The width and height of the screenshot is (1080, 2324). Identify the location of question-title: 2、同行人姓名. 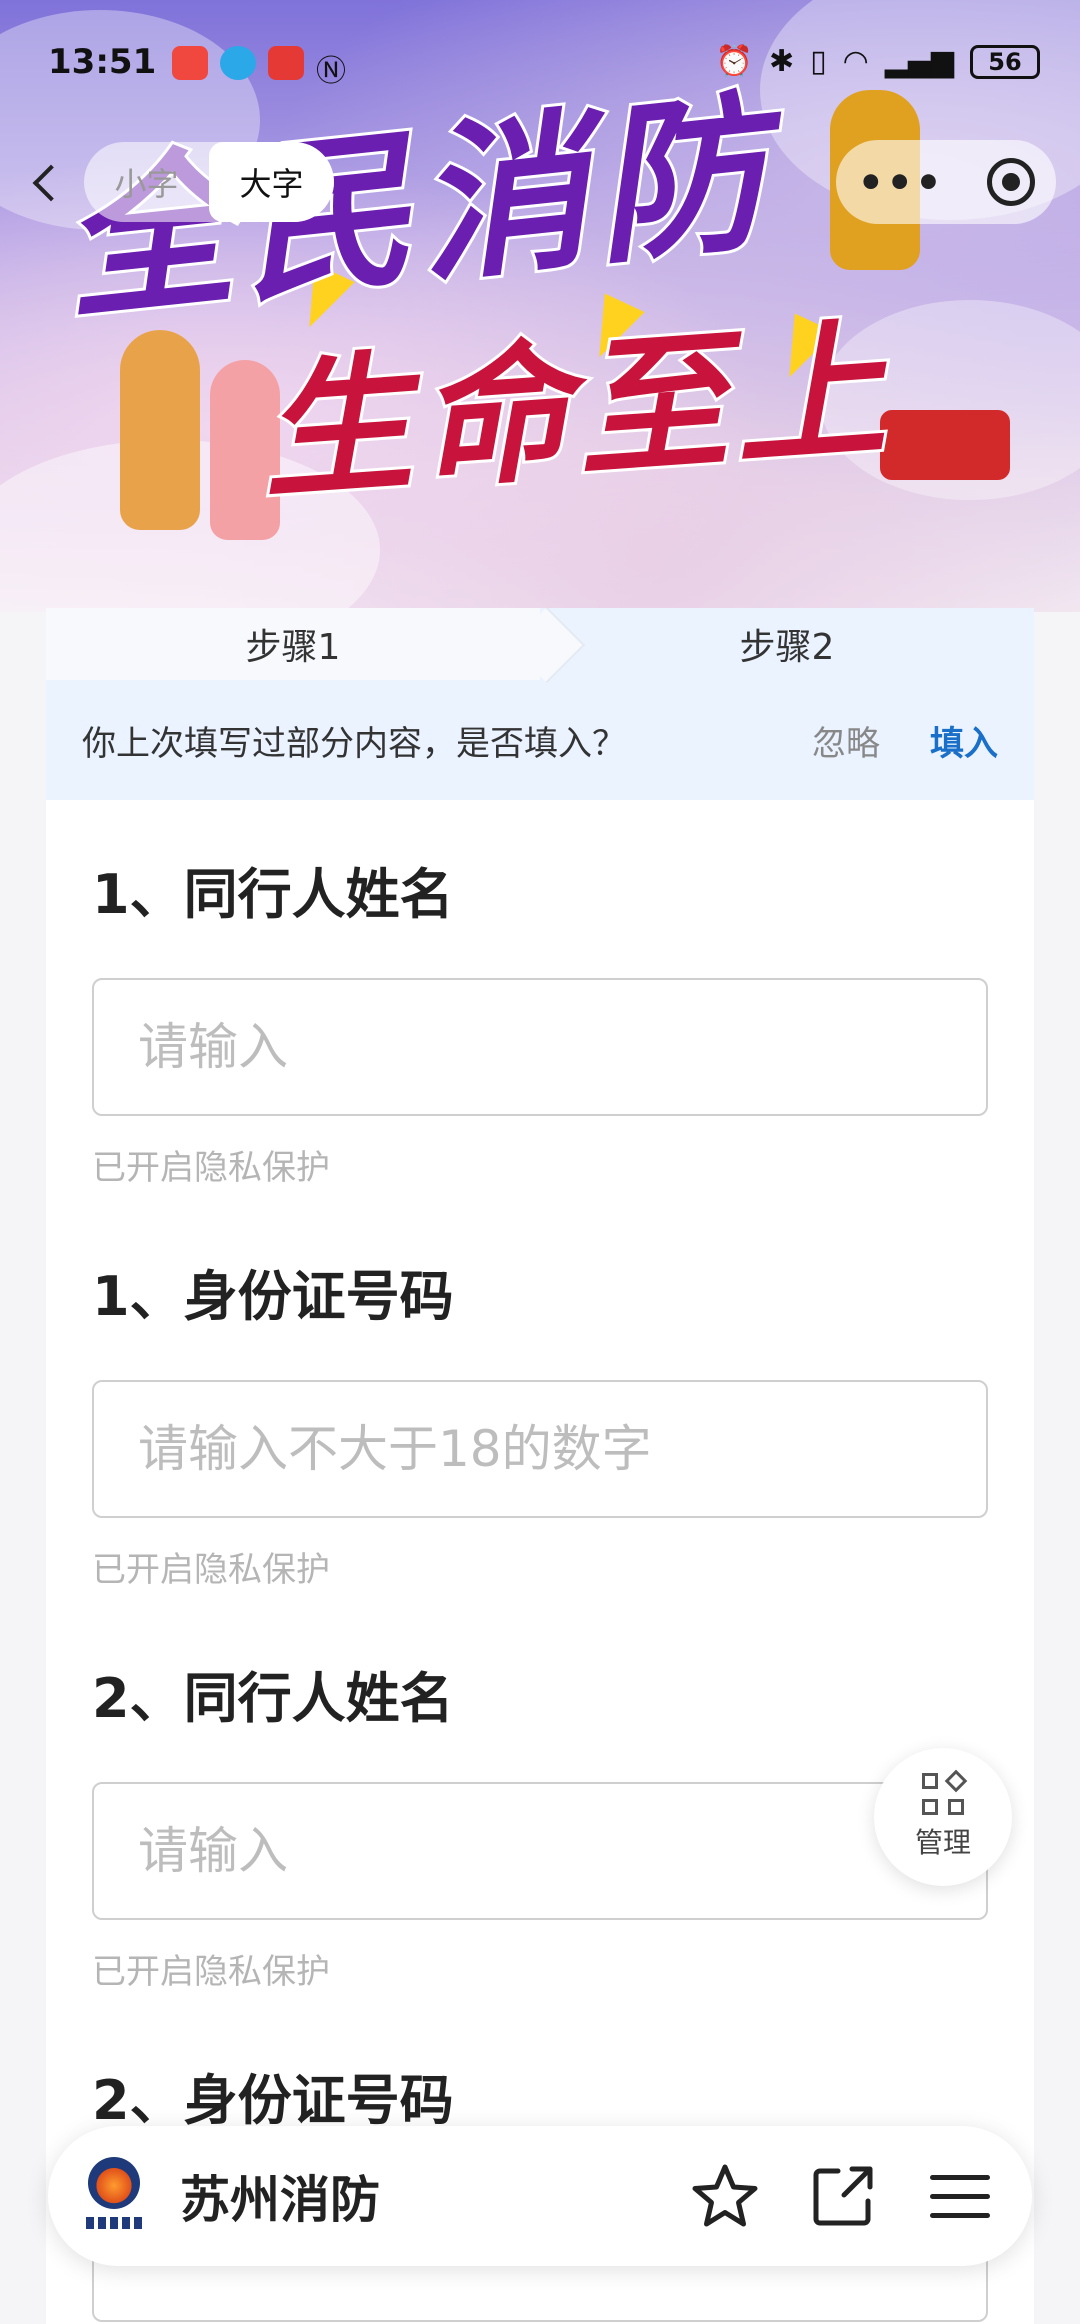
(273, 1698).